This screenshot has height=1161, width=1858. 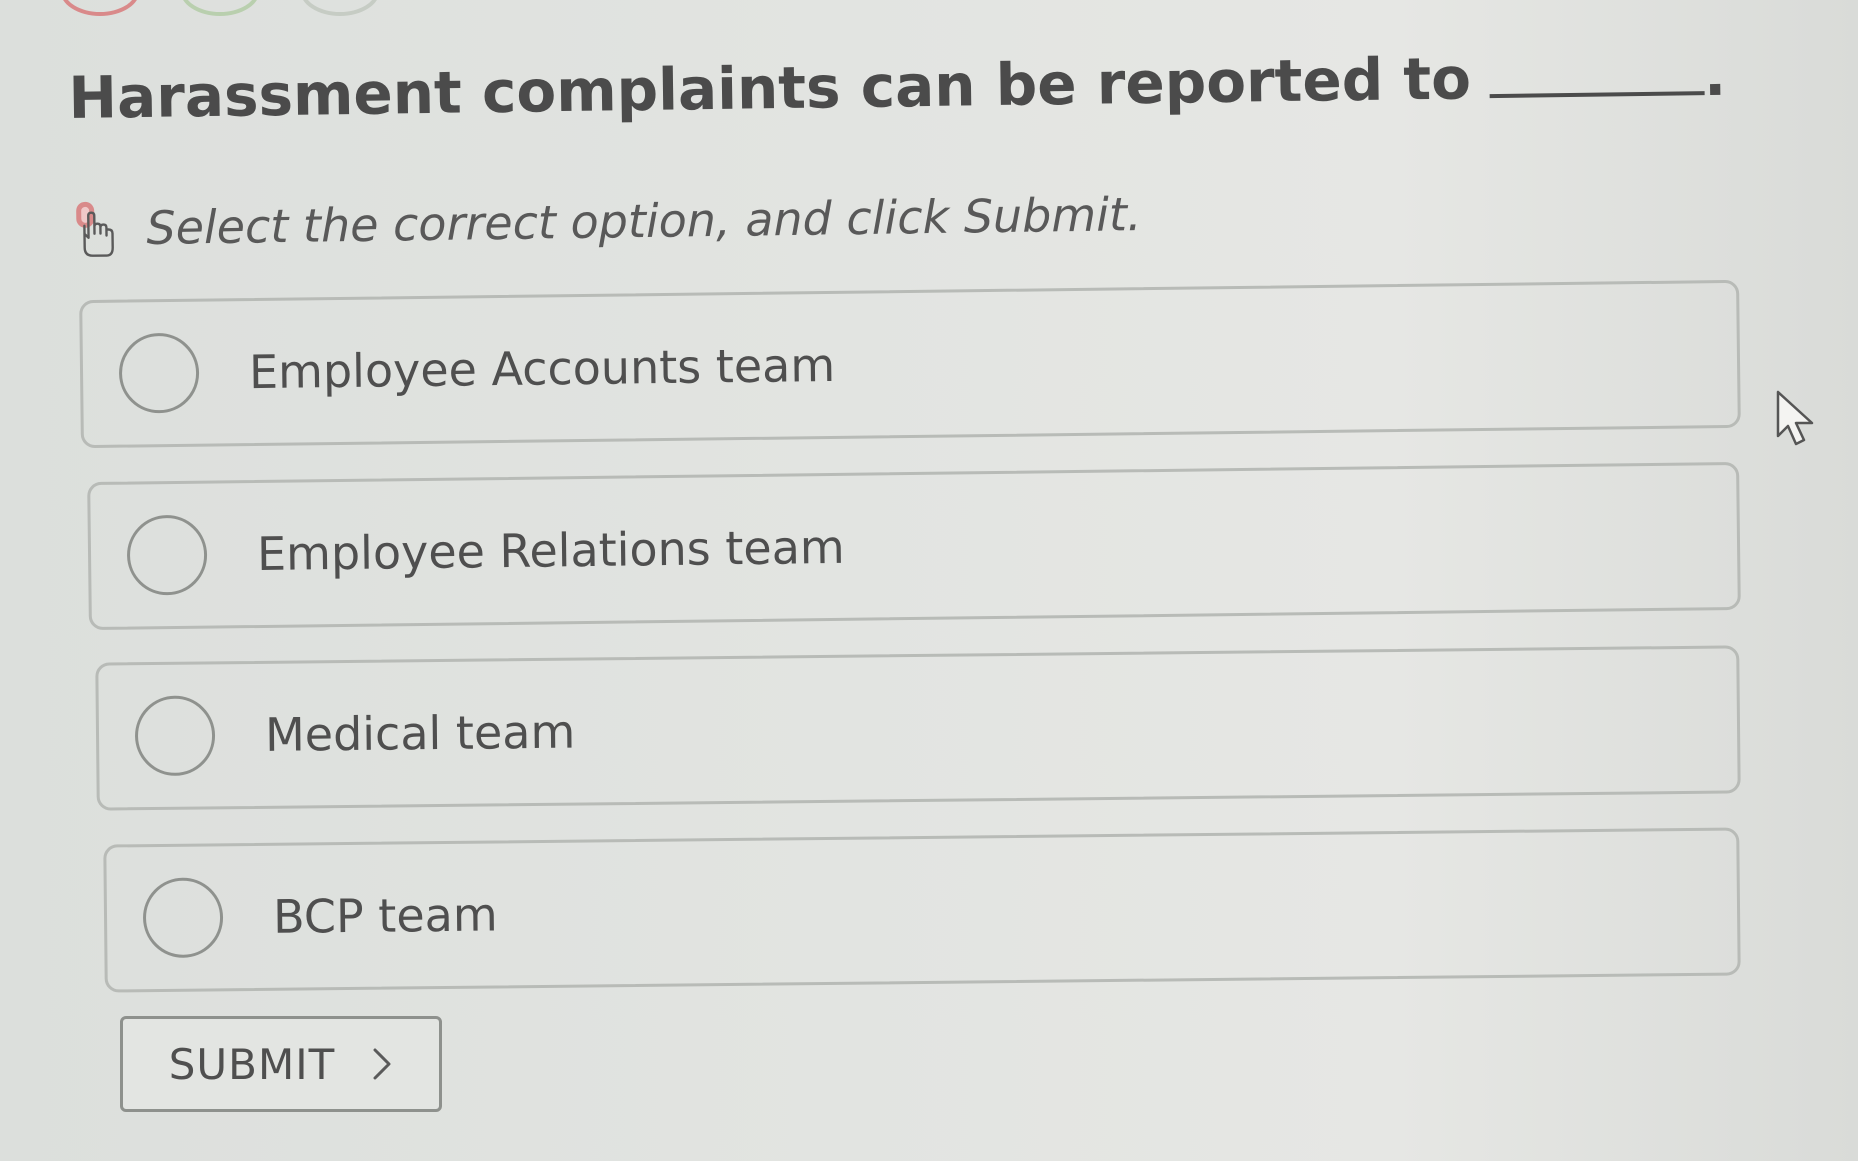 What do you see at coordinates (95, 229) in the screenshot?
I see `pointer-hand-icon` at bounding box center [95, 229].